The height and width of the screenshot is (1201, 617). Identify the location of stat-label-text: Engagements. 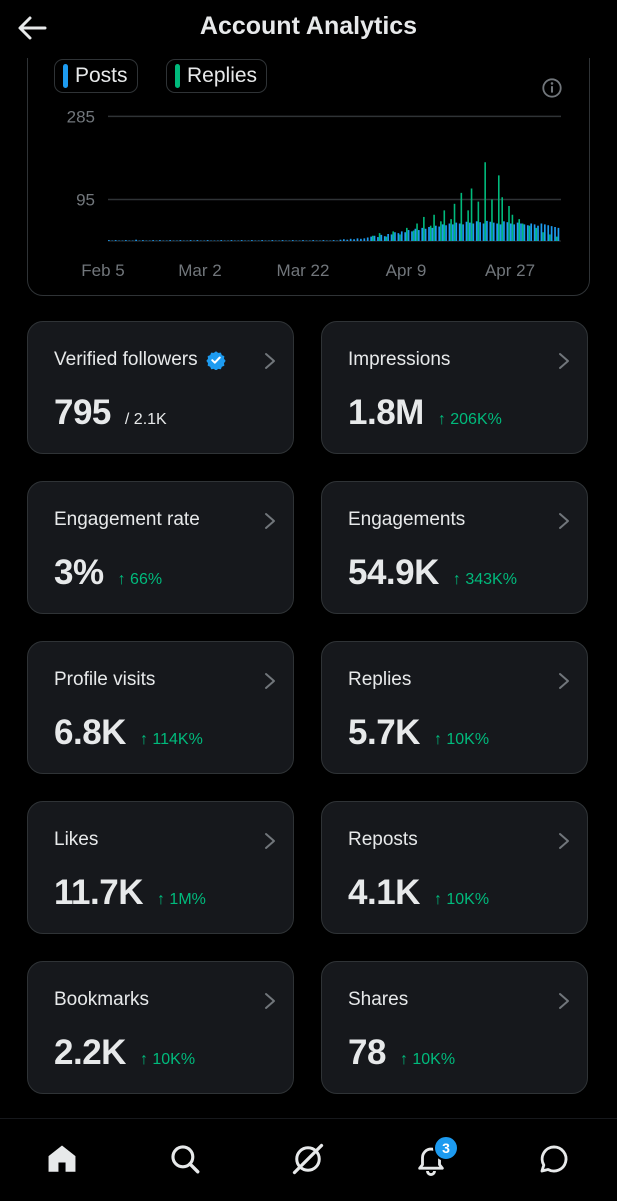
(406, 520).